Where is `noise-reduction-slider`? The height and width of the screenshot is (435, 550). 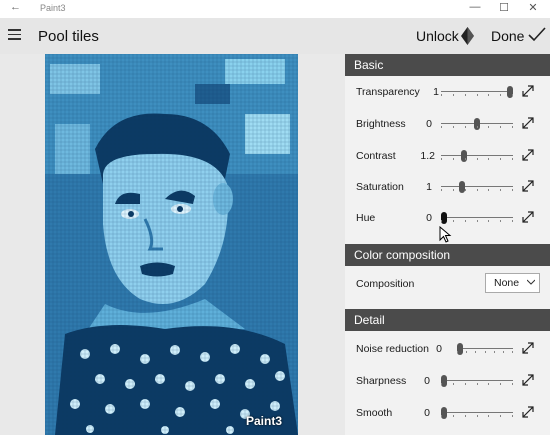
noise-reduction-slider is located at coordinates (485, 349).